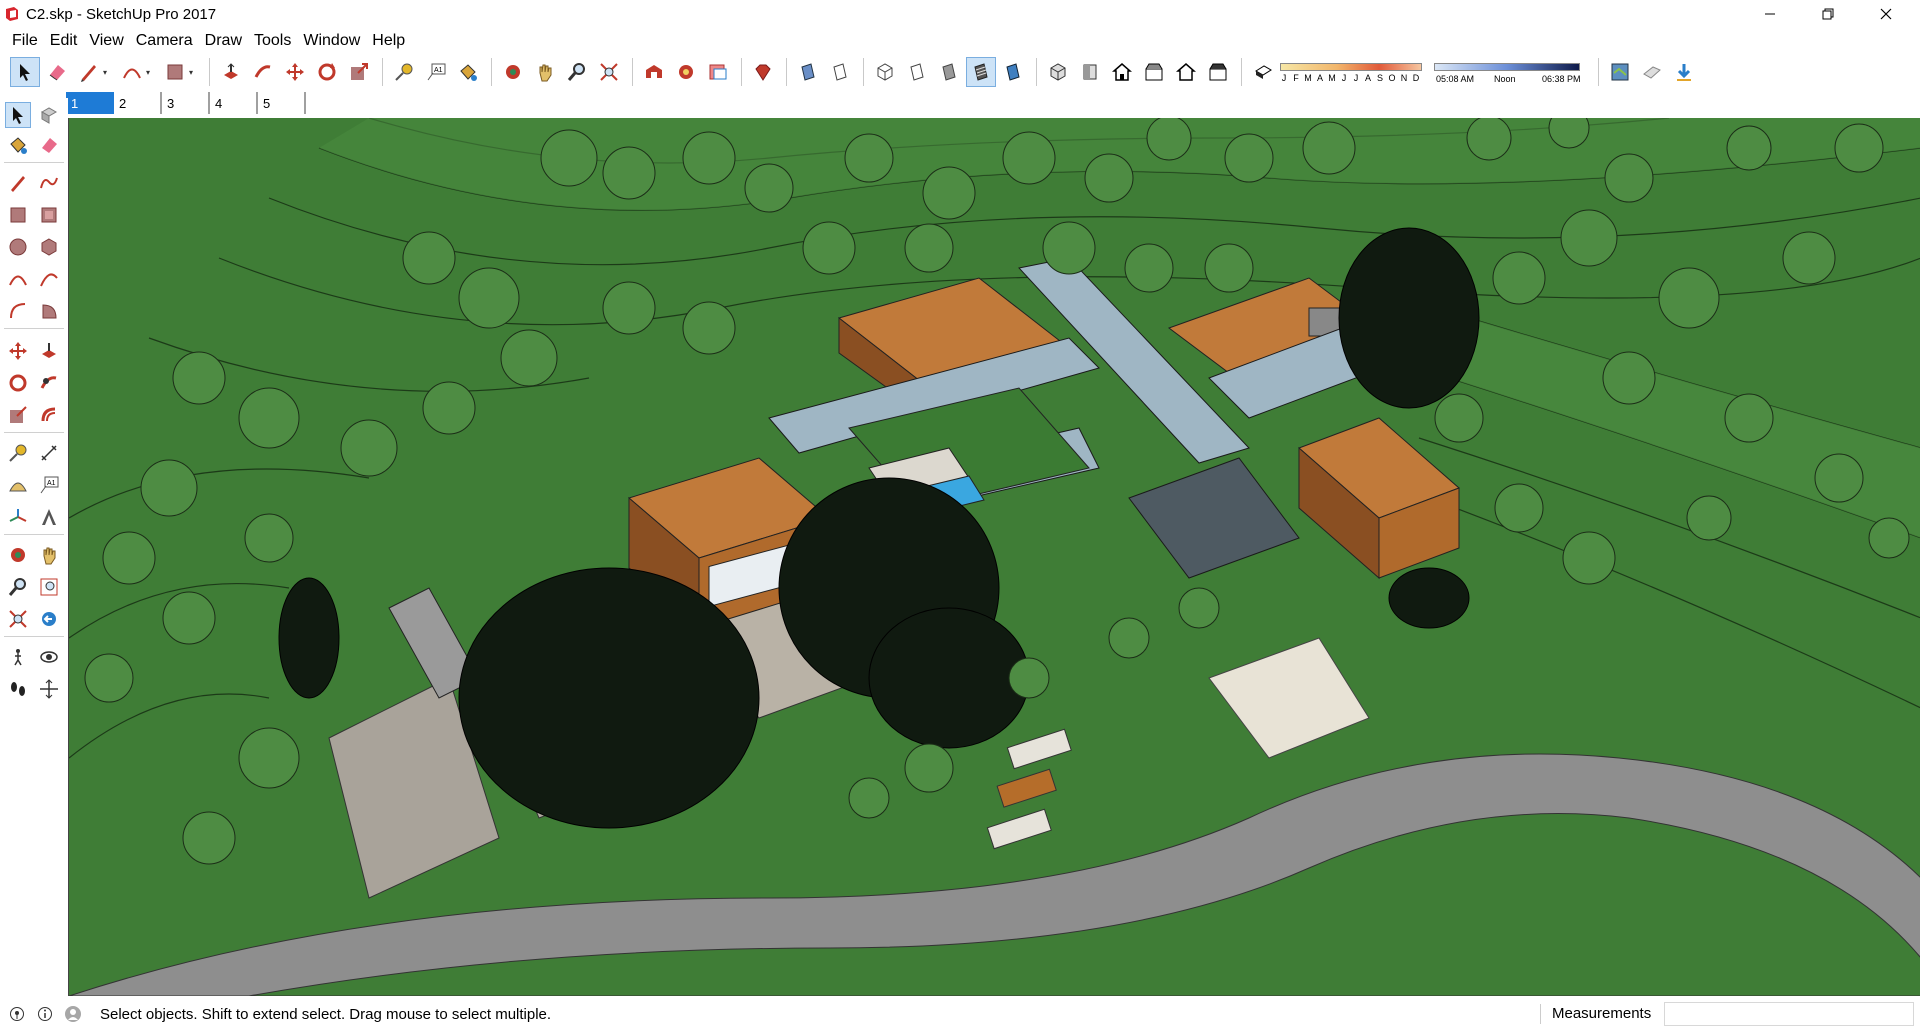  What do you see at coordinates (49, 587) in the screenshot?
I see `zoom-window-tool-button` at bounding box center [49, 587].